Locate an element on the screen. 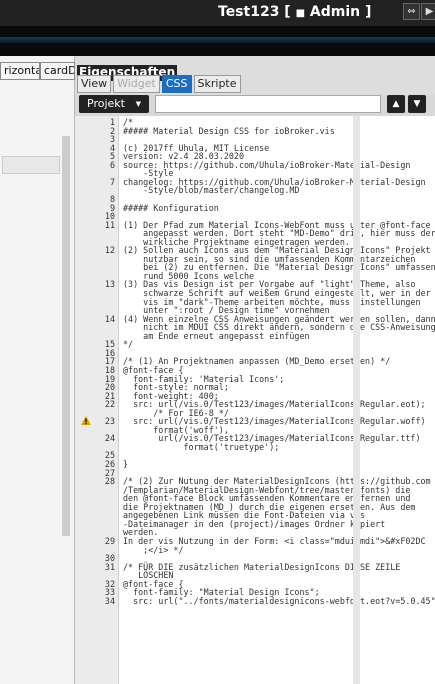  editor-scrollbar is located at coordinates (356, 400).